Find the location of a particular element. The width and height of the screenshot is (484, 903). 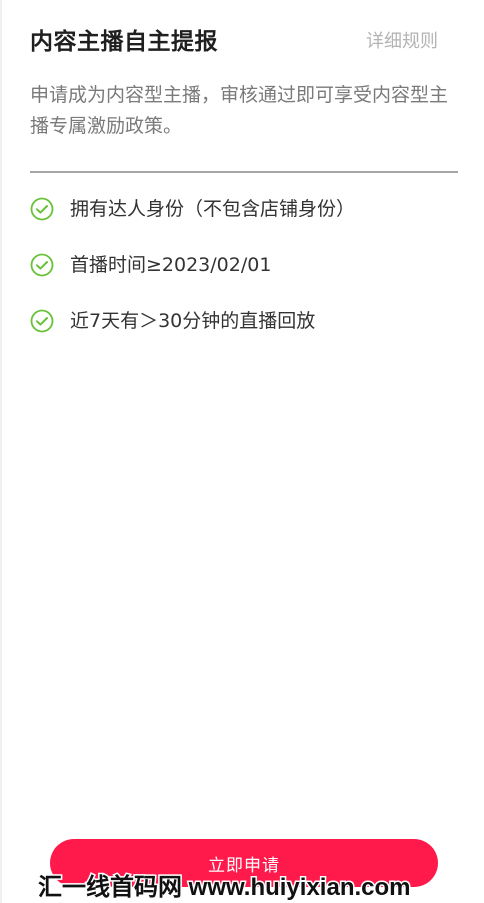

description-text: 申请成为内容型主播，审核通过即可享受内容型主播专属激励政策。 is located at coordinates (239, 110).